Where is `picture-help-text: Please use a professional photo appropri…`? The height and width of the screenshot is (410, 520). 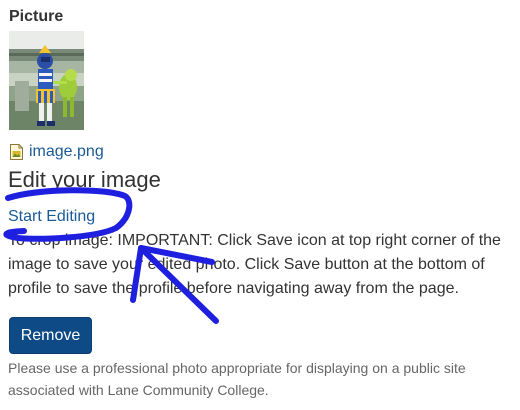 picture-help-text: Please use a professional photo appropri… is located at coordinates (237, 379).